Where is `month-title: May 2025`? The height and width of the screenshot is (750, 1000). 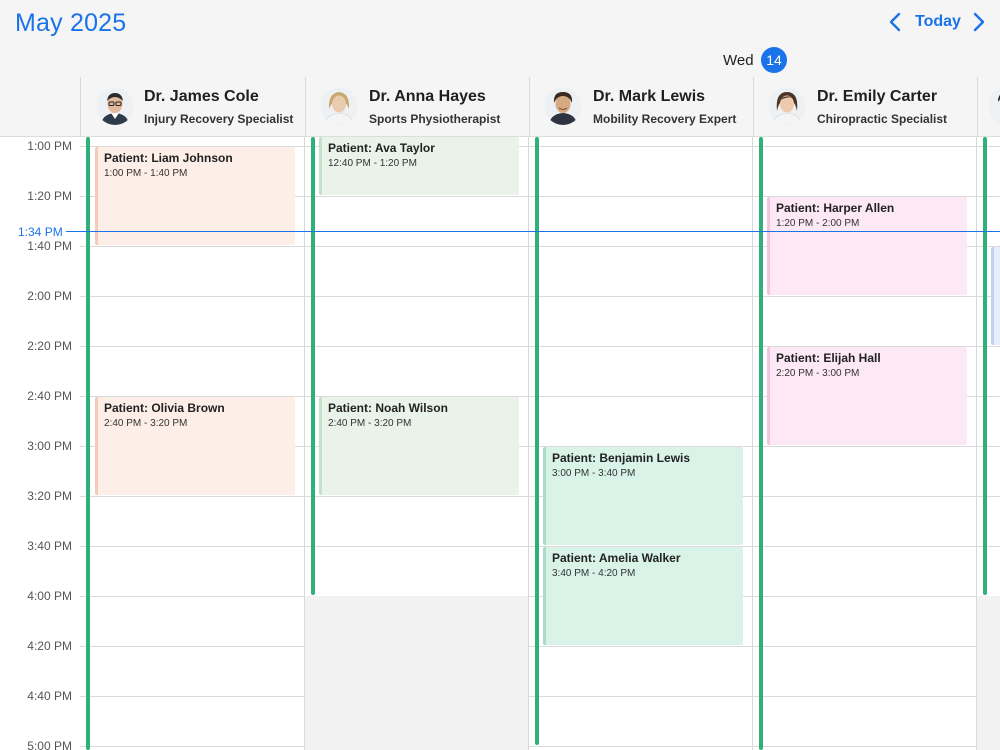
month-title: May 2025 is located at coordinates (70, 23).